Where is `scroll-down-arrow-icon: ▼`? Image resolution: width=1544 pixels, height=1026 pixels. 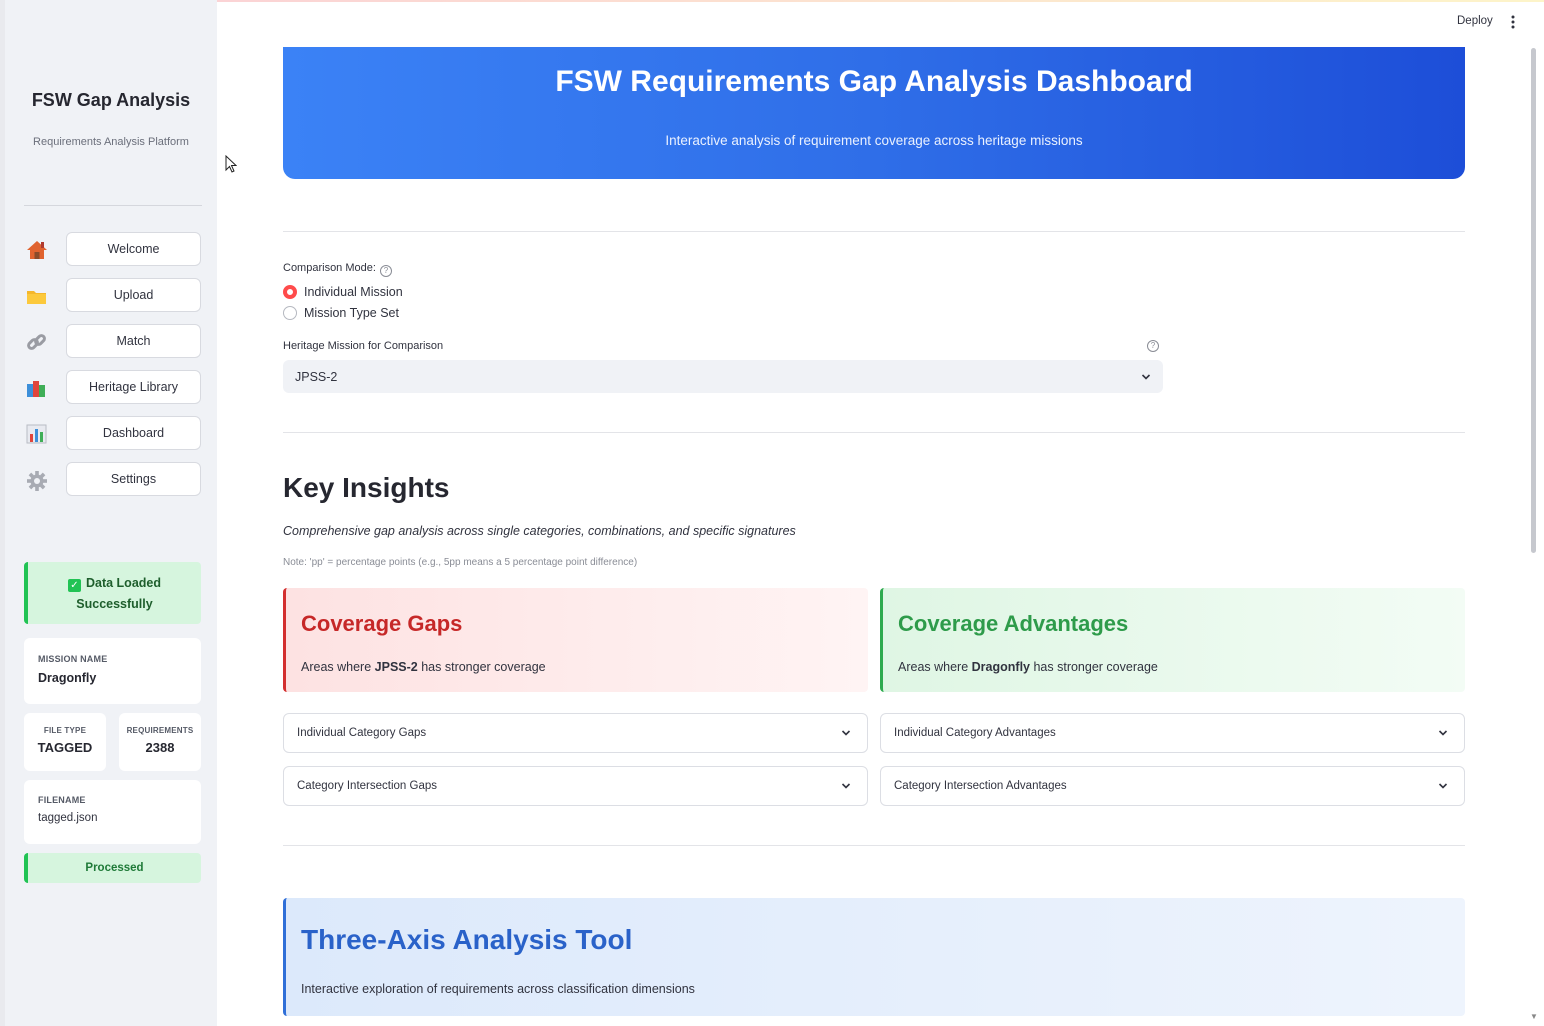
scroll-down-arrow-icon: ▼ is located at coordinates (1534, 1016).